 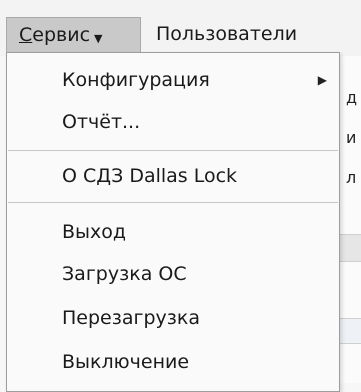 What do you see at coordinates (352, 97) in the screenshot?
I see `background-text: д` at bounding box center [352, 97].